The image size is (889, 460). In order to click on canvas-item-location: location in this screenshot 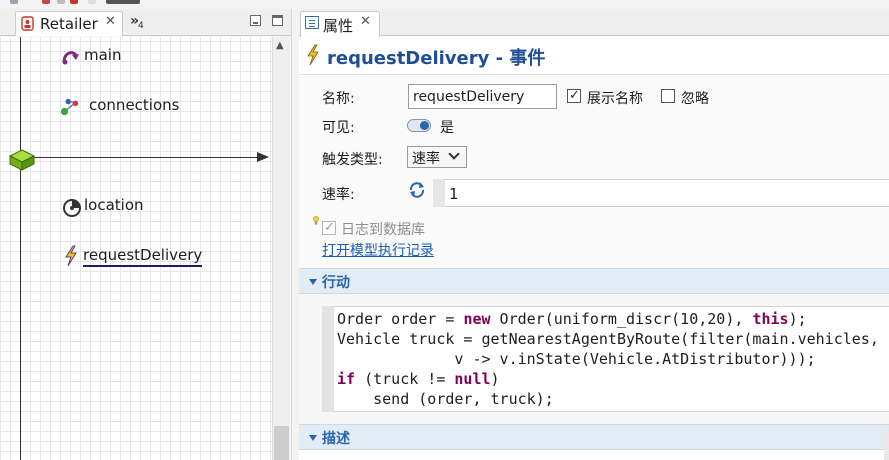, I will do `click(114, 205)`.